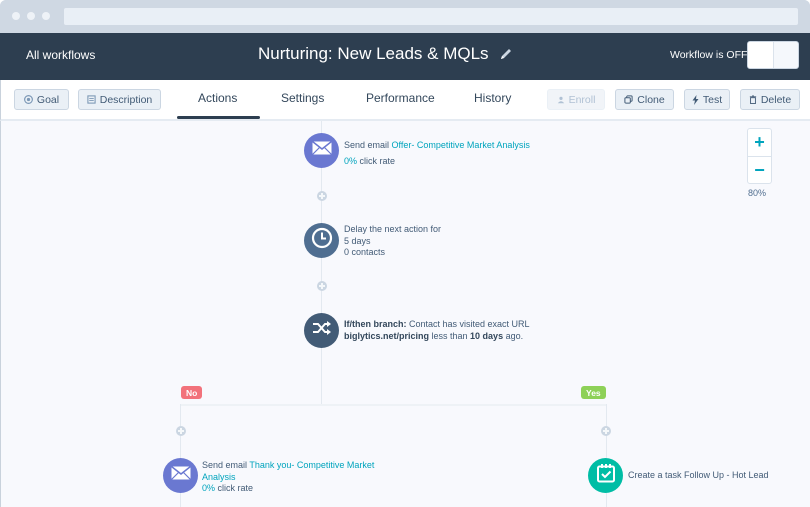 This screenshot has height=507, width=810. I want to click on email-link-cont: Analysis, so click(219, 477).